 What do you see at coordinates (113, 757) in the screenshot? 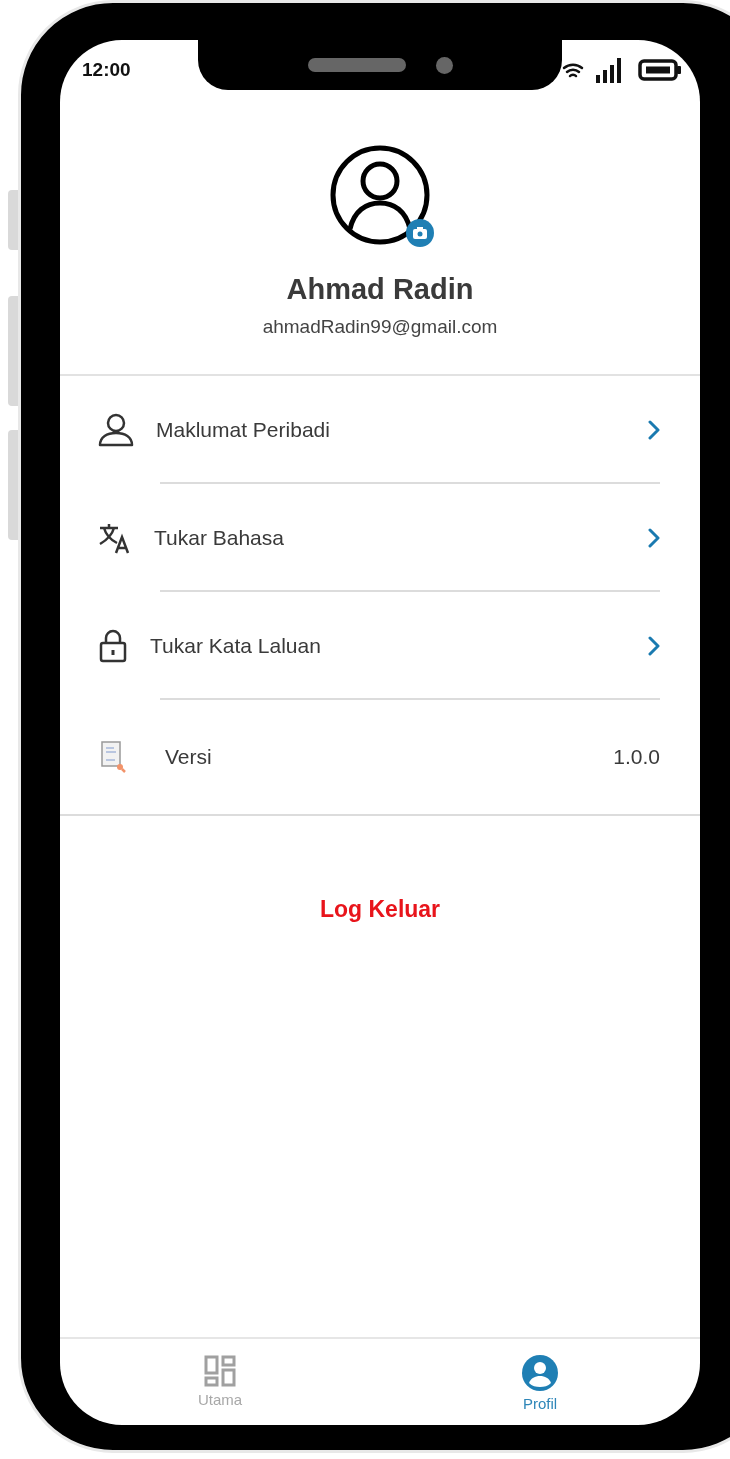
I see `document-search-icon` at bounding box center [113, 757].